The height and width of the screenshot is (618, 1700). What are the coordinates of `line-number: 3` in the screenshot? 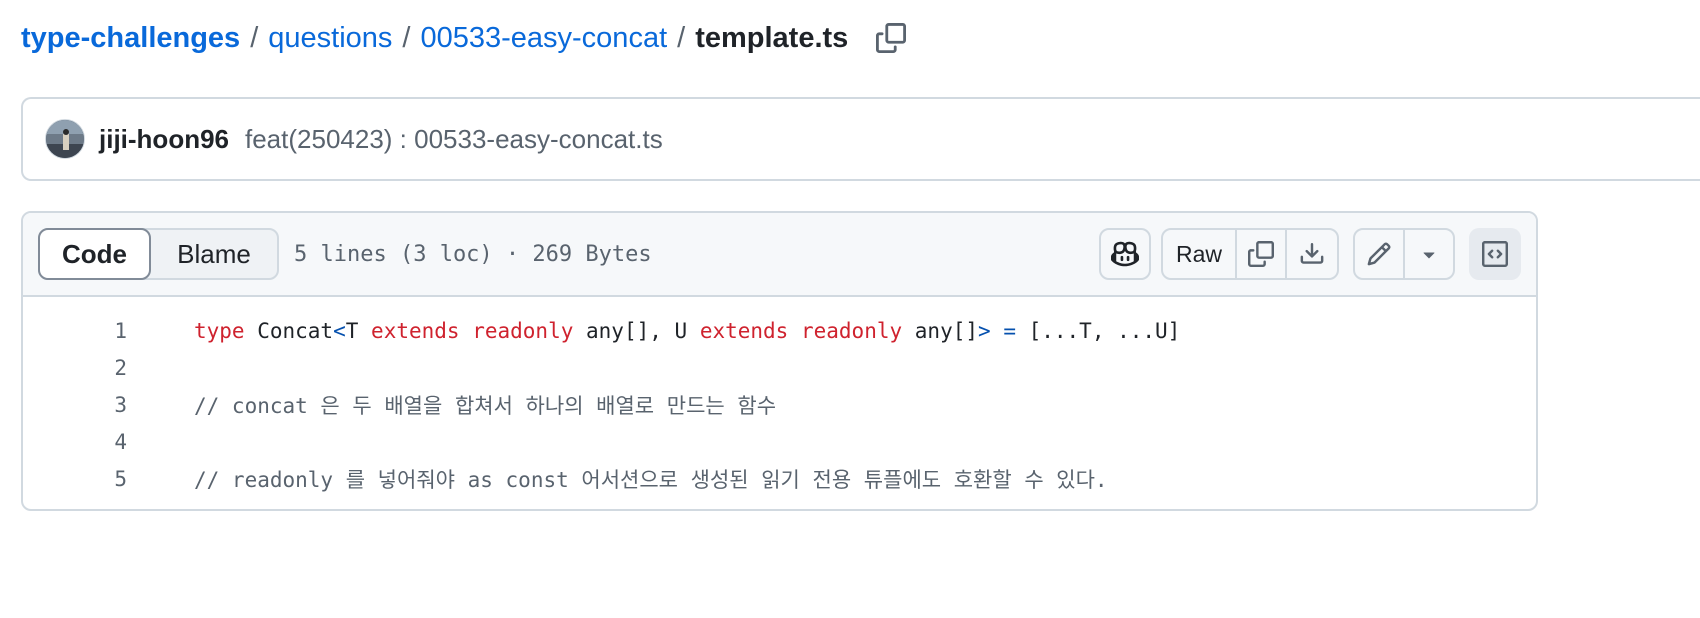 It's located at (75, 405).